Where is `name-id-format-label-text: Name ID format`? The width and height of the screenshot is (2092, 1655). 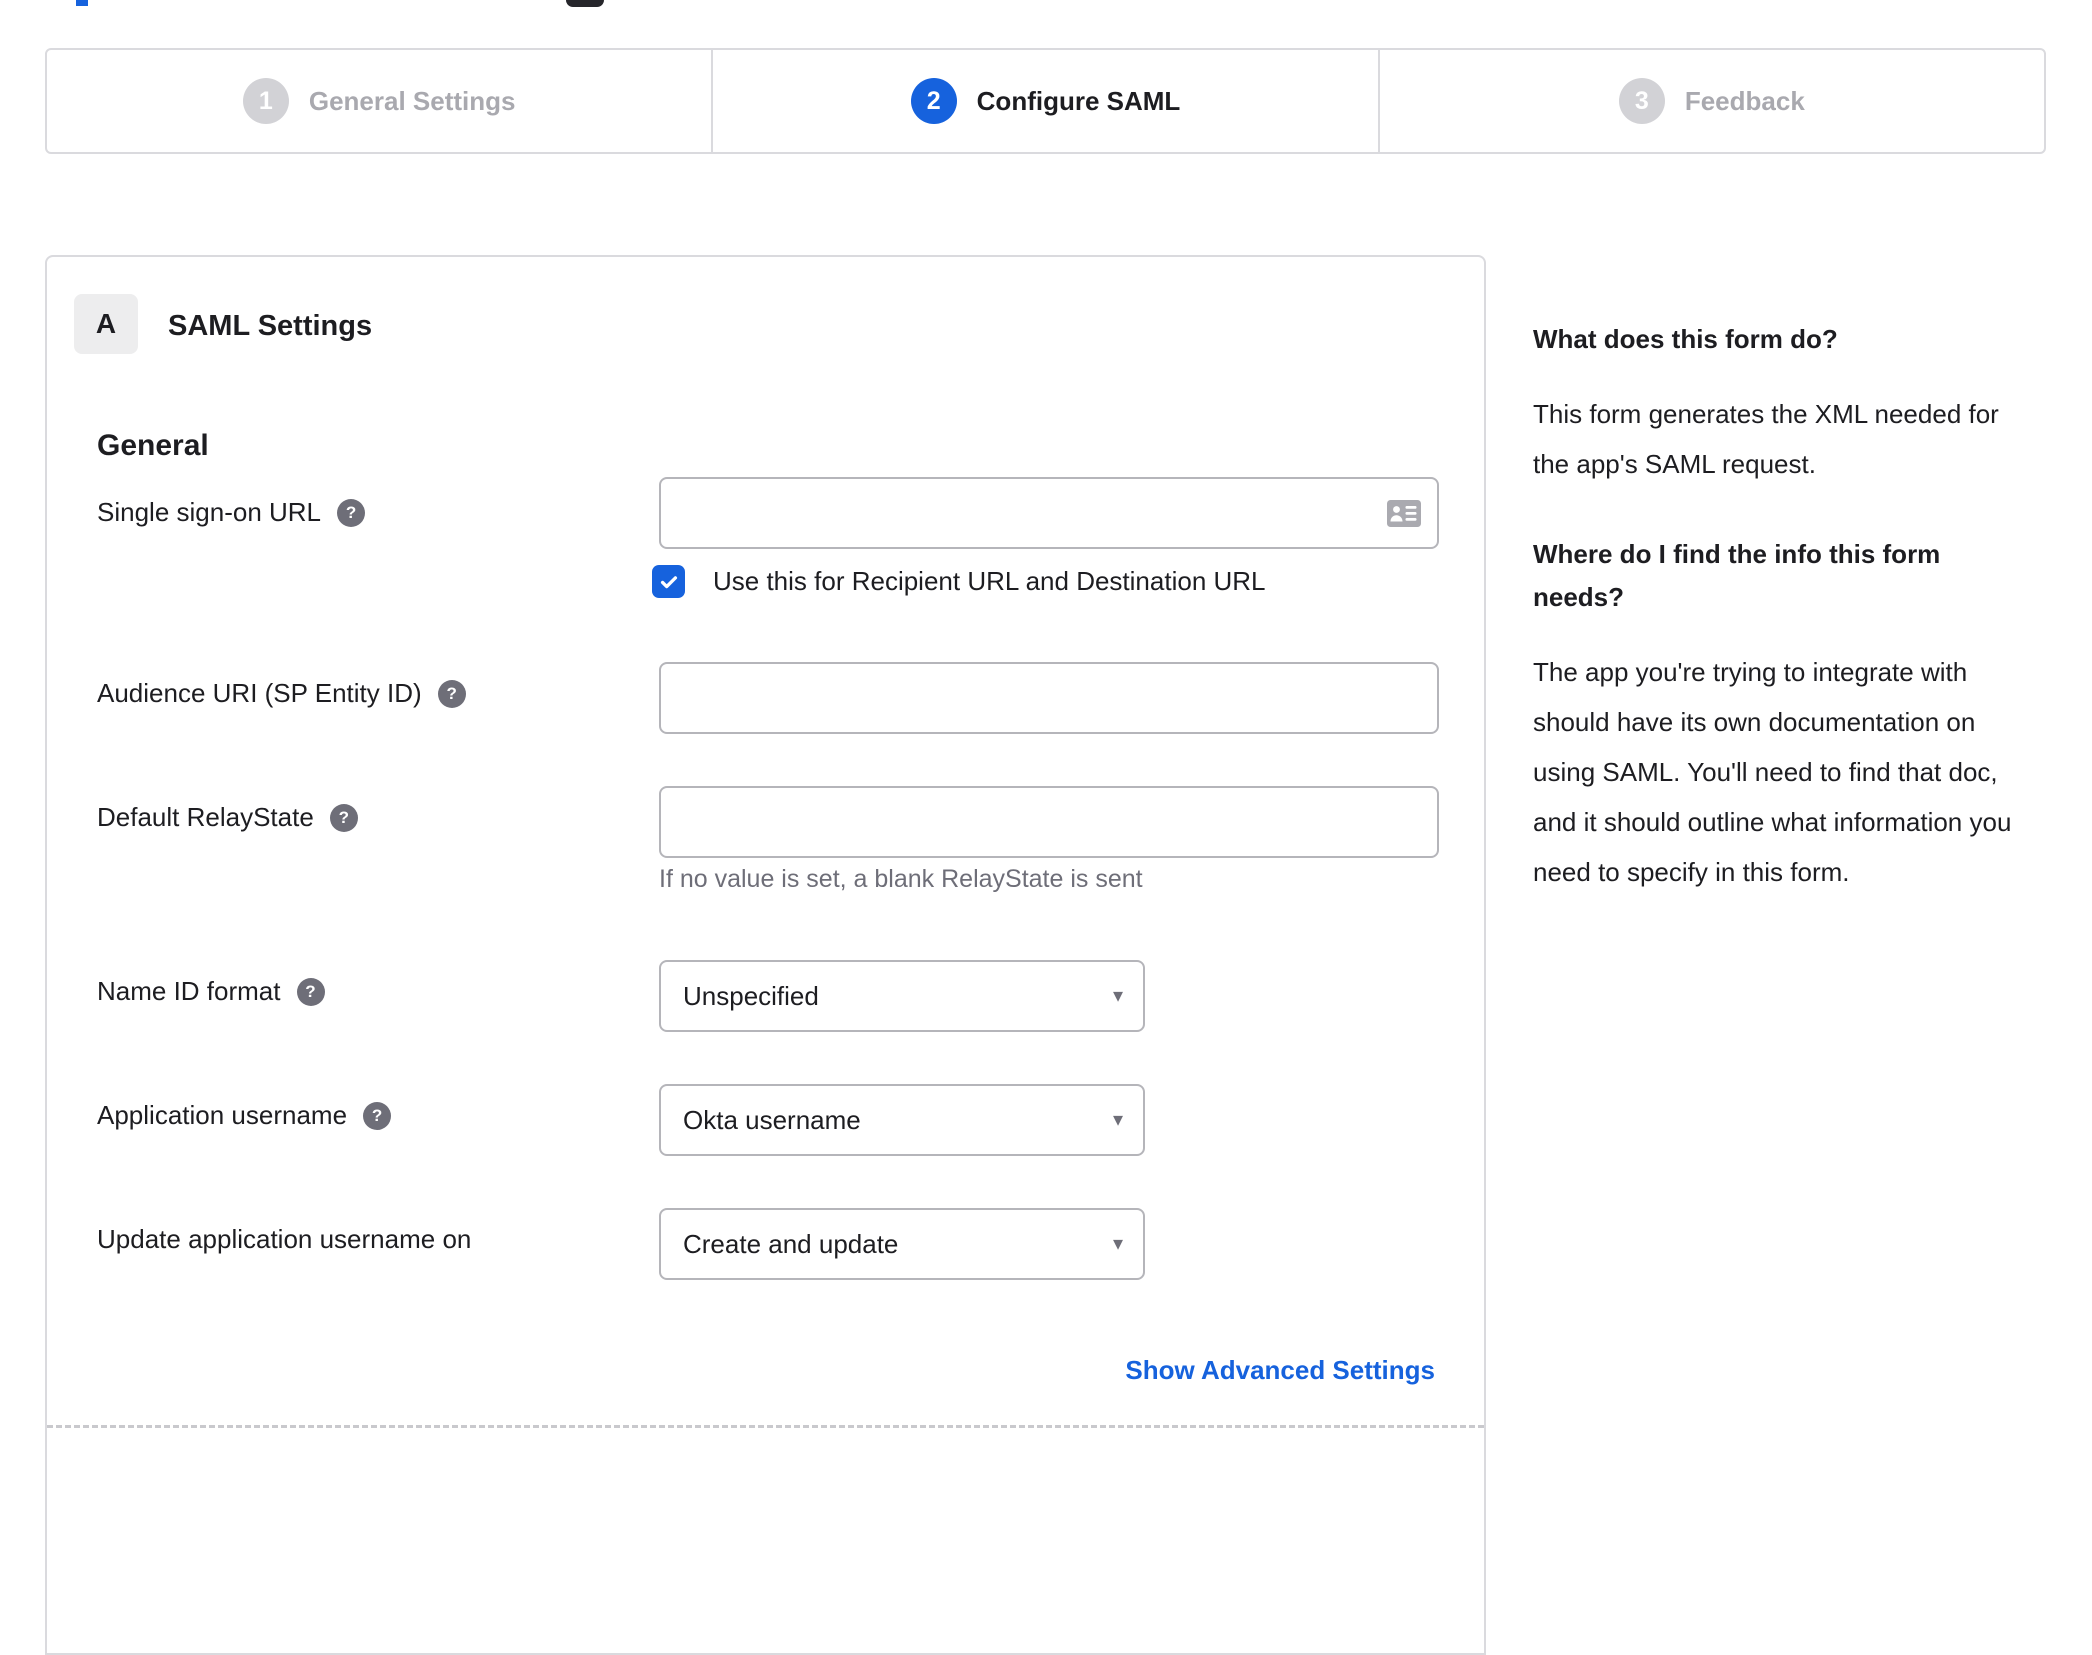 name-id-format-label-text: Name ID format is located at coordinates (189, 991).